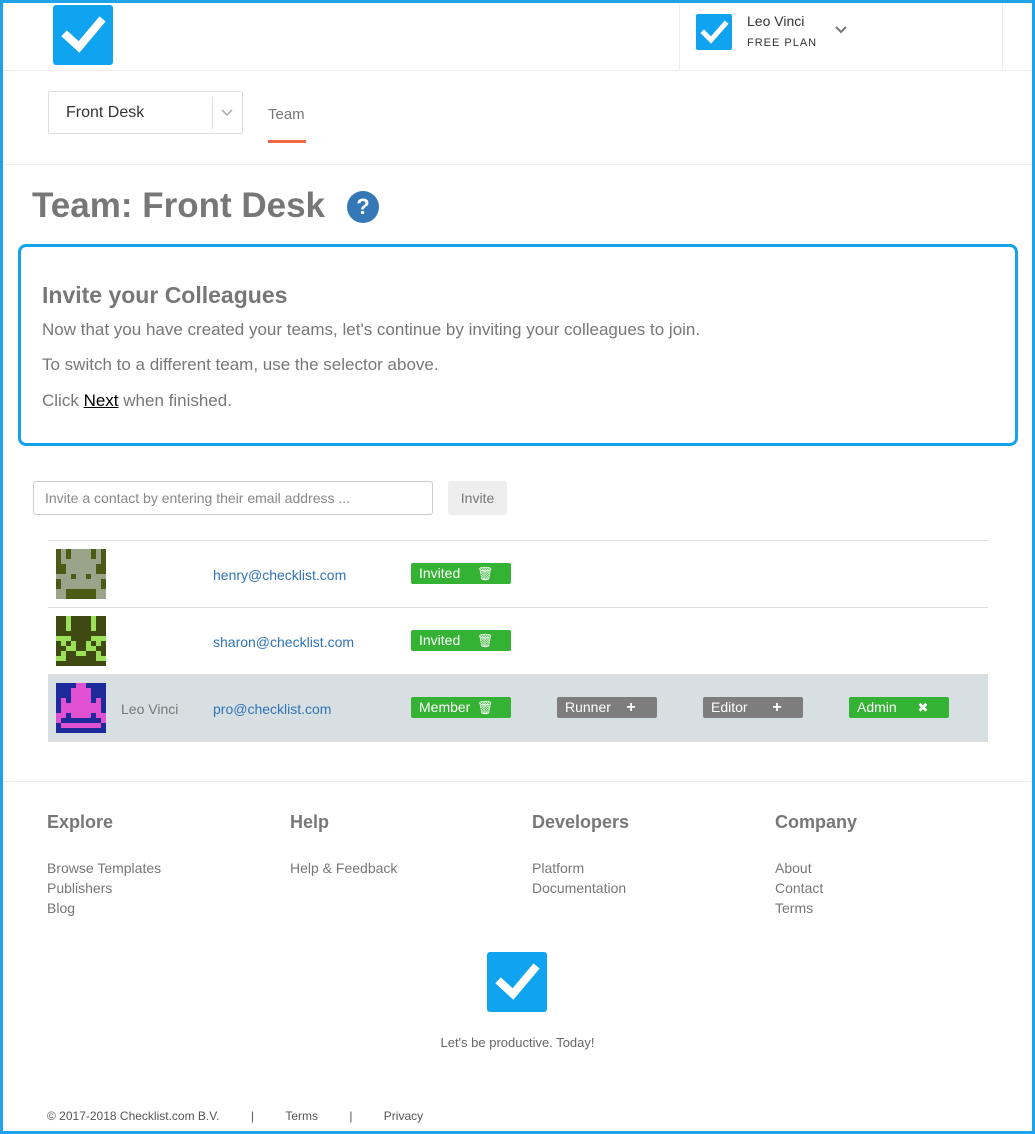  I want to click on role-badge-runner: Runner +, so click(607, 707).